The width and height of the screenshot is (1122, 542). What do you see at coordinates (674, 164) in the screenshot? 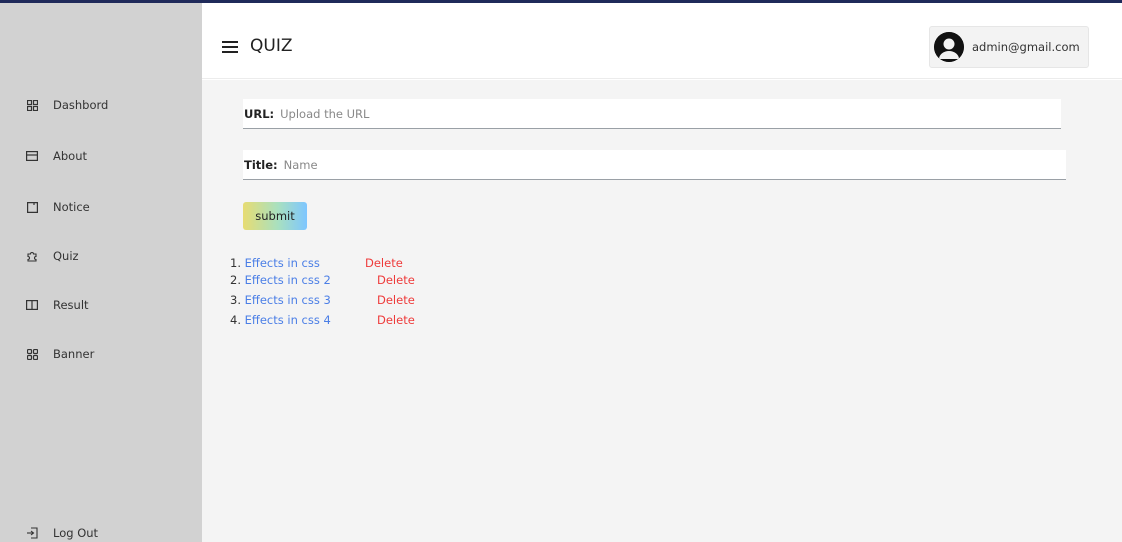
I see `title-input` at bounding box center [674, 164].